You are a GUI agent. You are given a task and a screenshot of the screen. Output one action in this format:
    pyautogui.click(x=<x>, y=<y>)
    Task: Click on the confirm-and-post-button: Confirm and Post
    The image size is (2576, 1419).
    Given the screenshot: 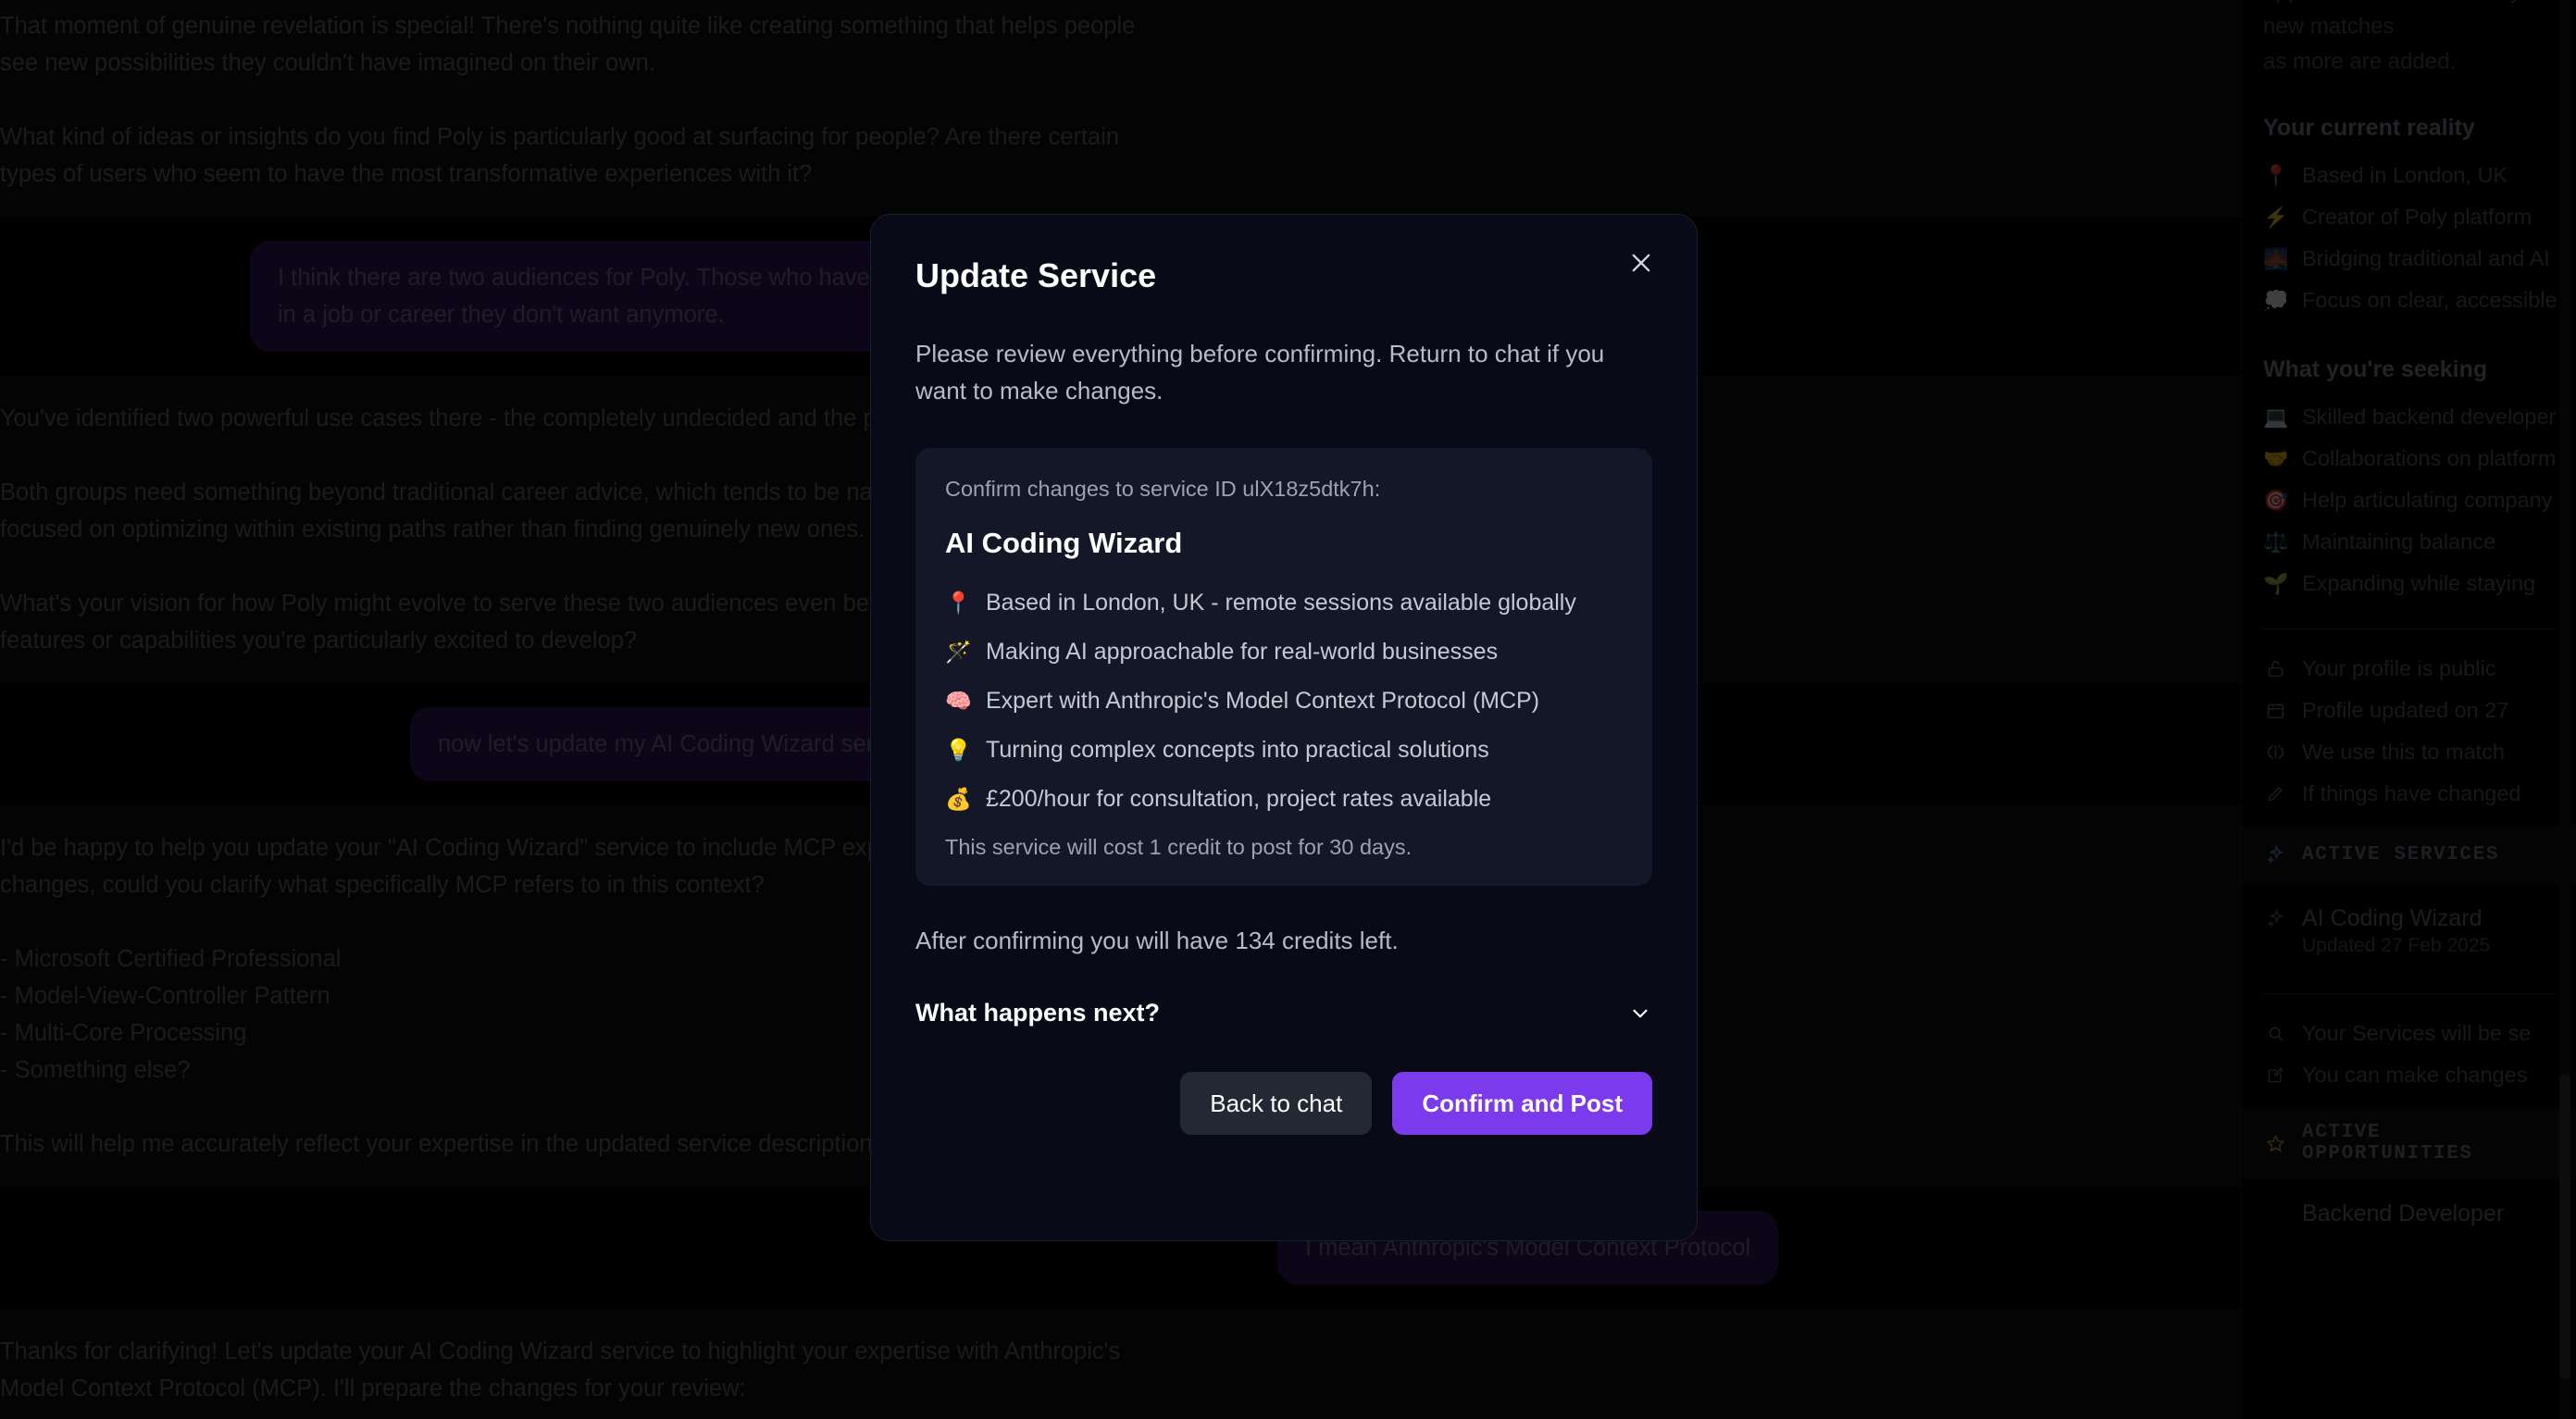 What is the action you would take?
    pyautogui.click(x=1522, y=1103)
    